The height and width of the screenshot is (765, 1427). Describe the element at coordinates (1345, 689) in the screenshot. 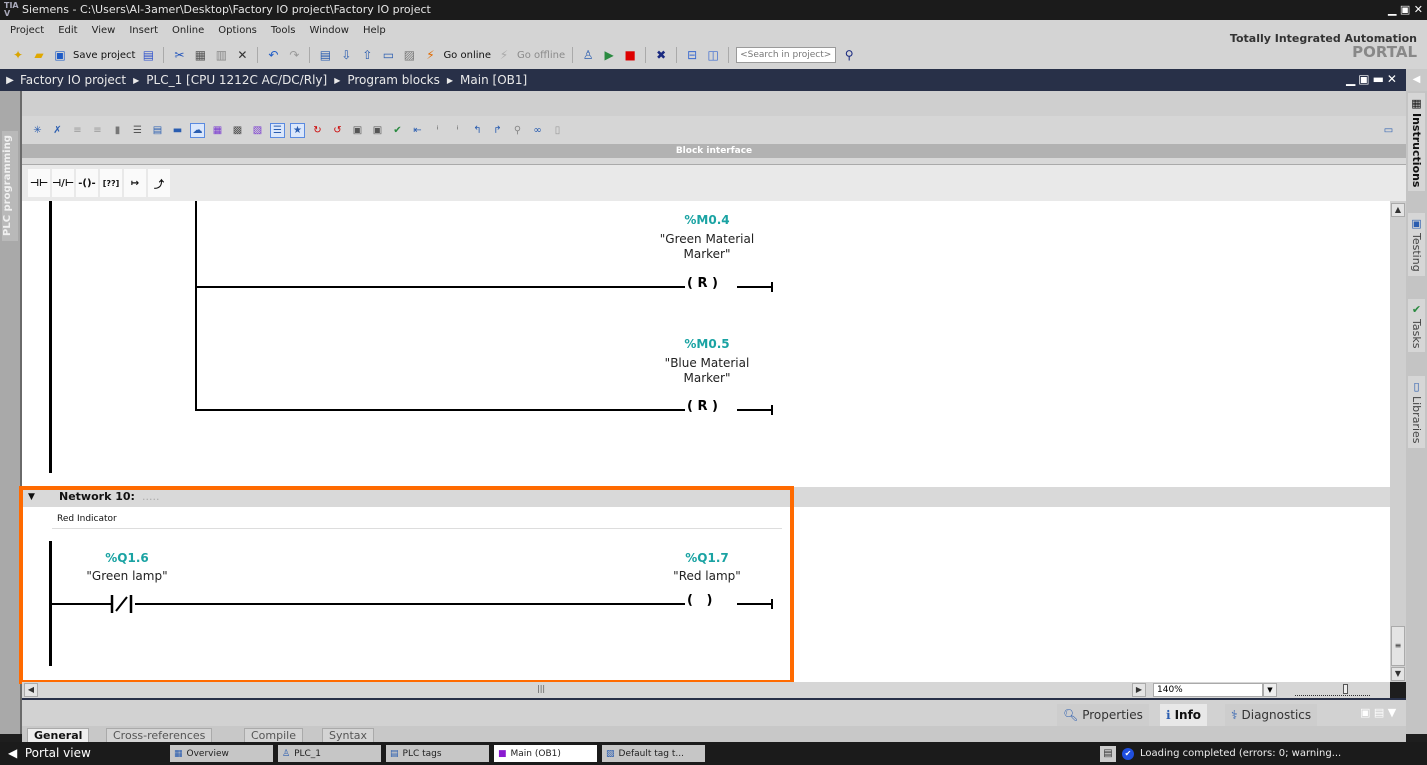

I see `zoom-slider-thumb` at that location.